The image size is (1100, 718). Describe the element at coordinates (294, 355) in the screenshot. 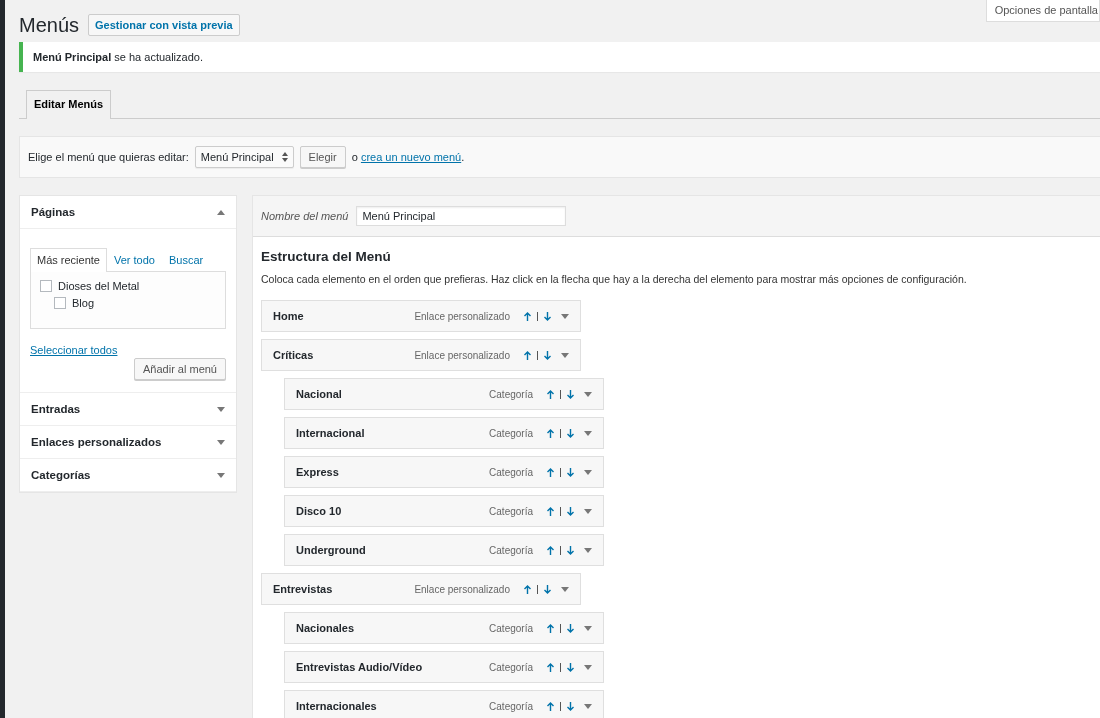

I see `menu-item-title: Críticas` at that location.